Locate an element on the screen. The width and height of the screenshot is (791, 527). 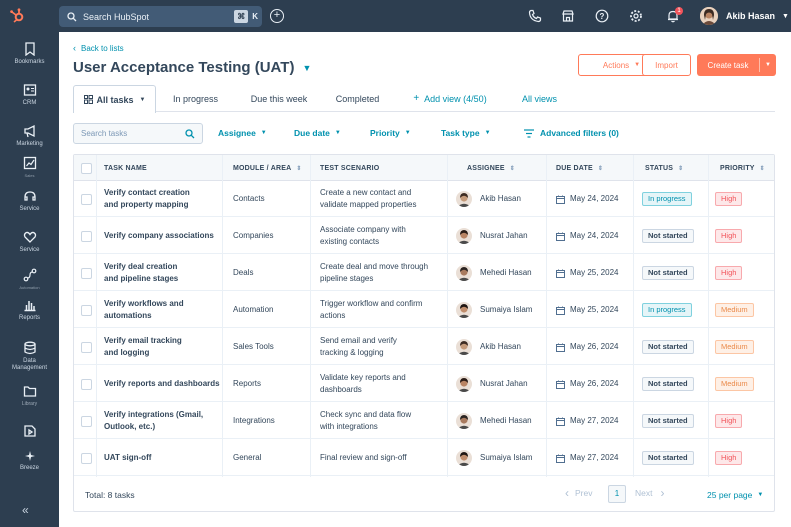
sidebar-item-service-heart: Service is located at coordinates (29, 241).